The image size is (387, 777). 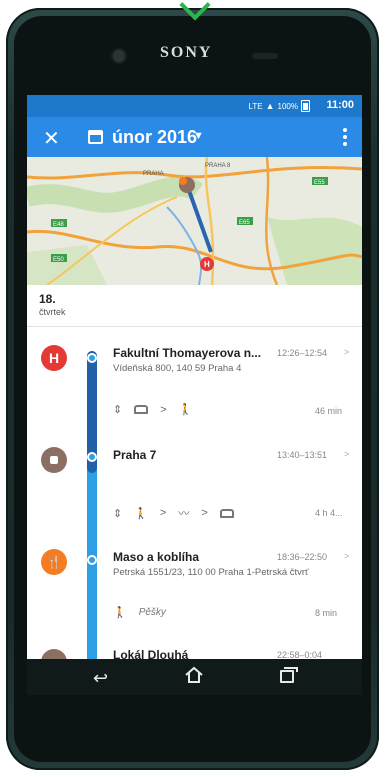 I want to click on trend-icon: 〰, so click(x=184, y=514).